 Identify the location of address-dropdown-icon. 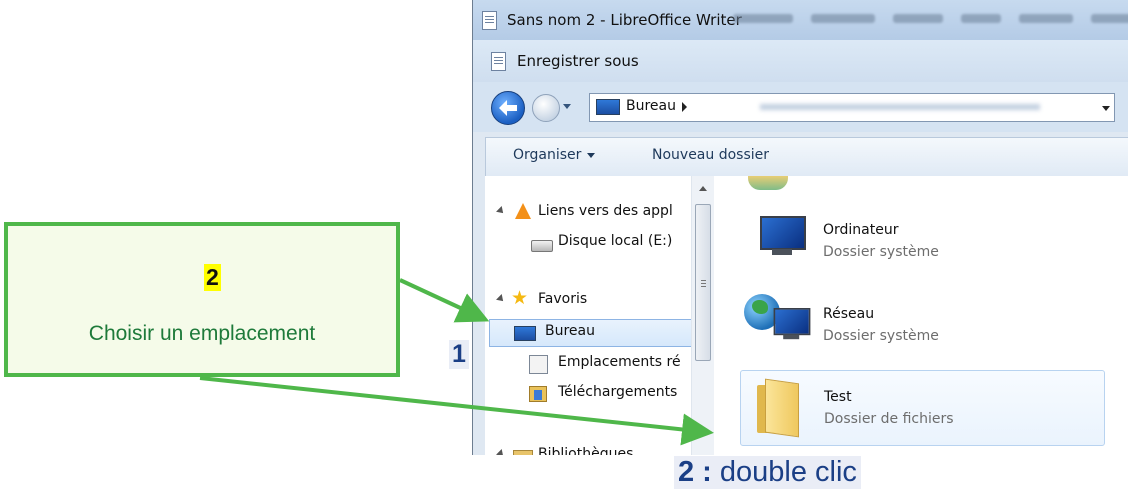
(1106, 108).